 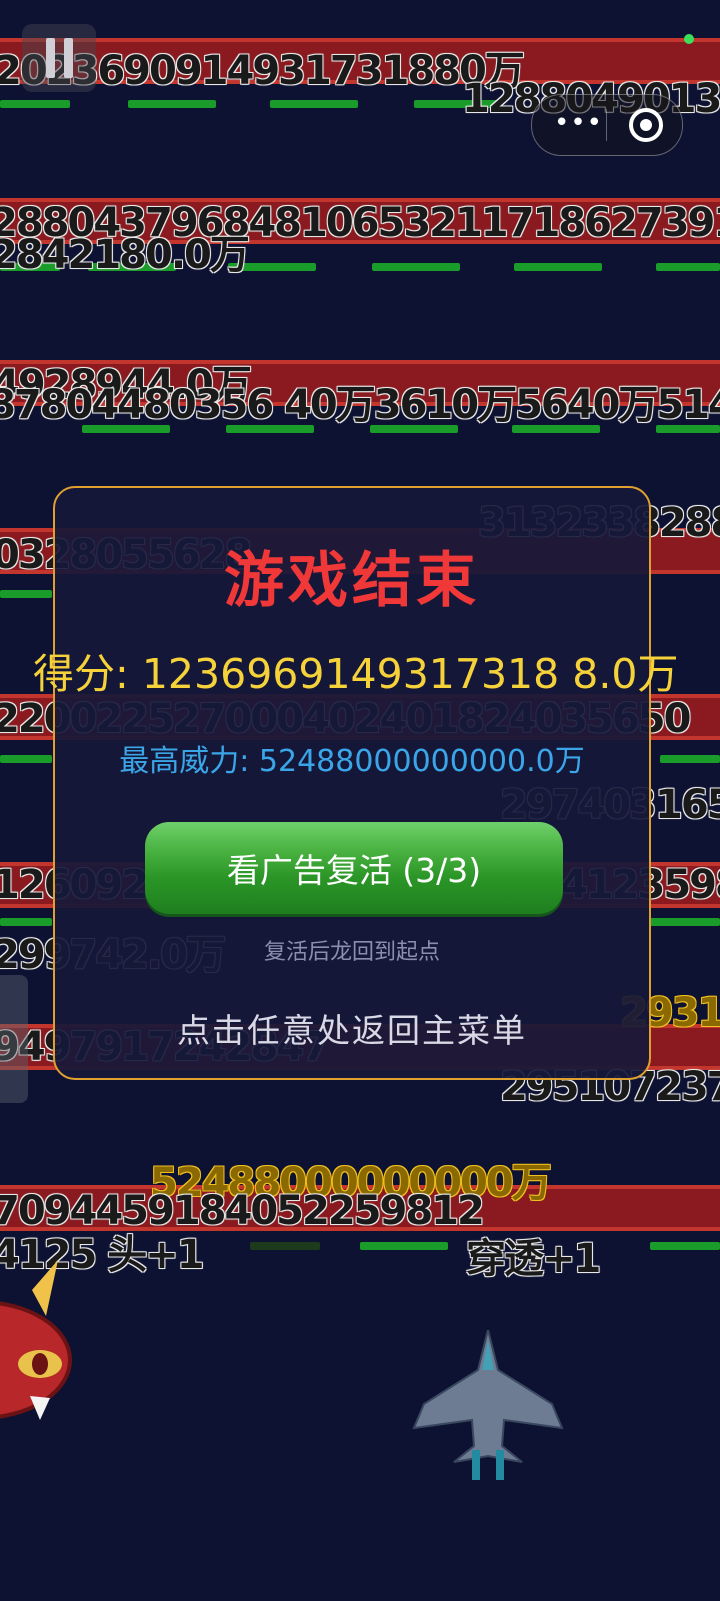 I want to click on damage-number: 2842180.0万, so click(x=125, y=255).